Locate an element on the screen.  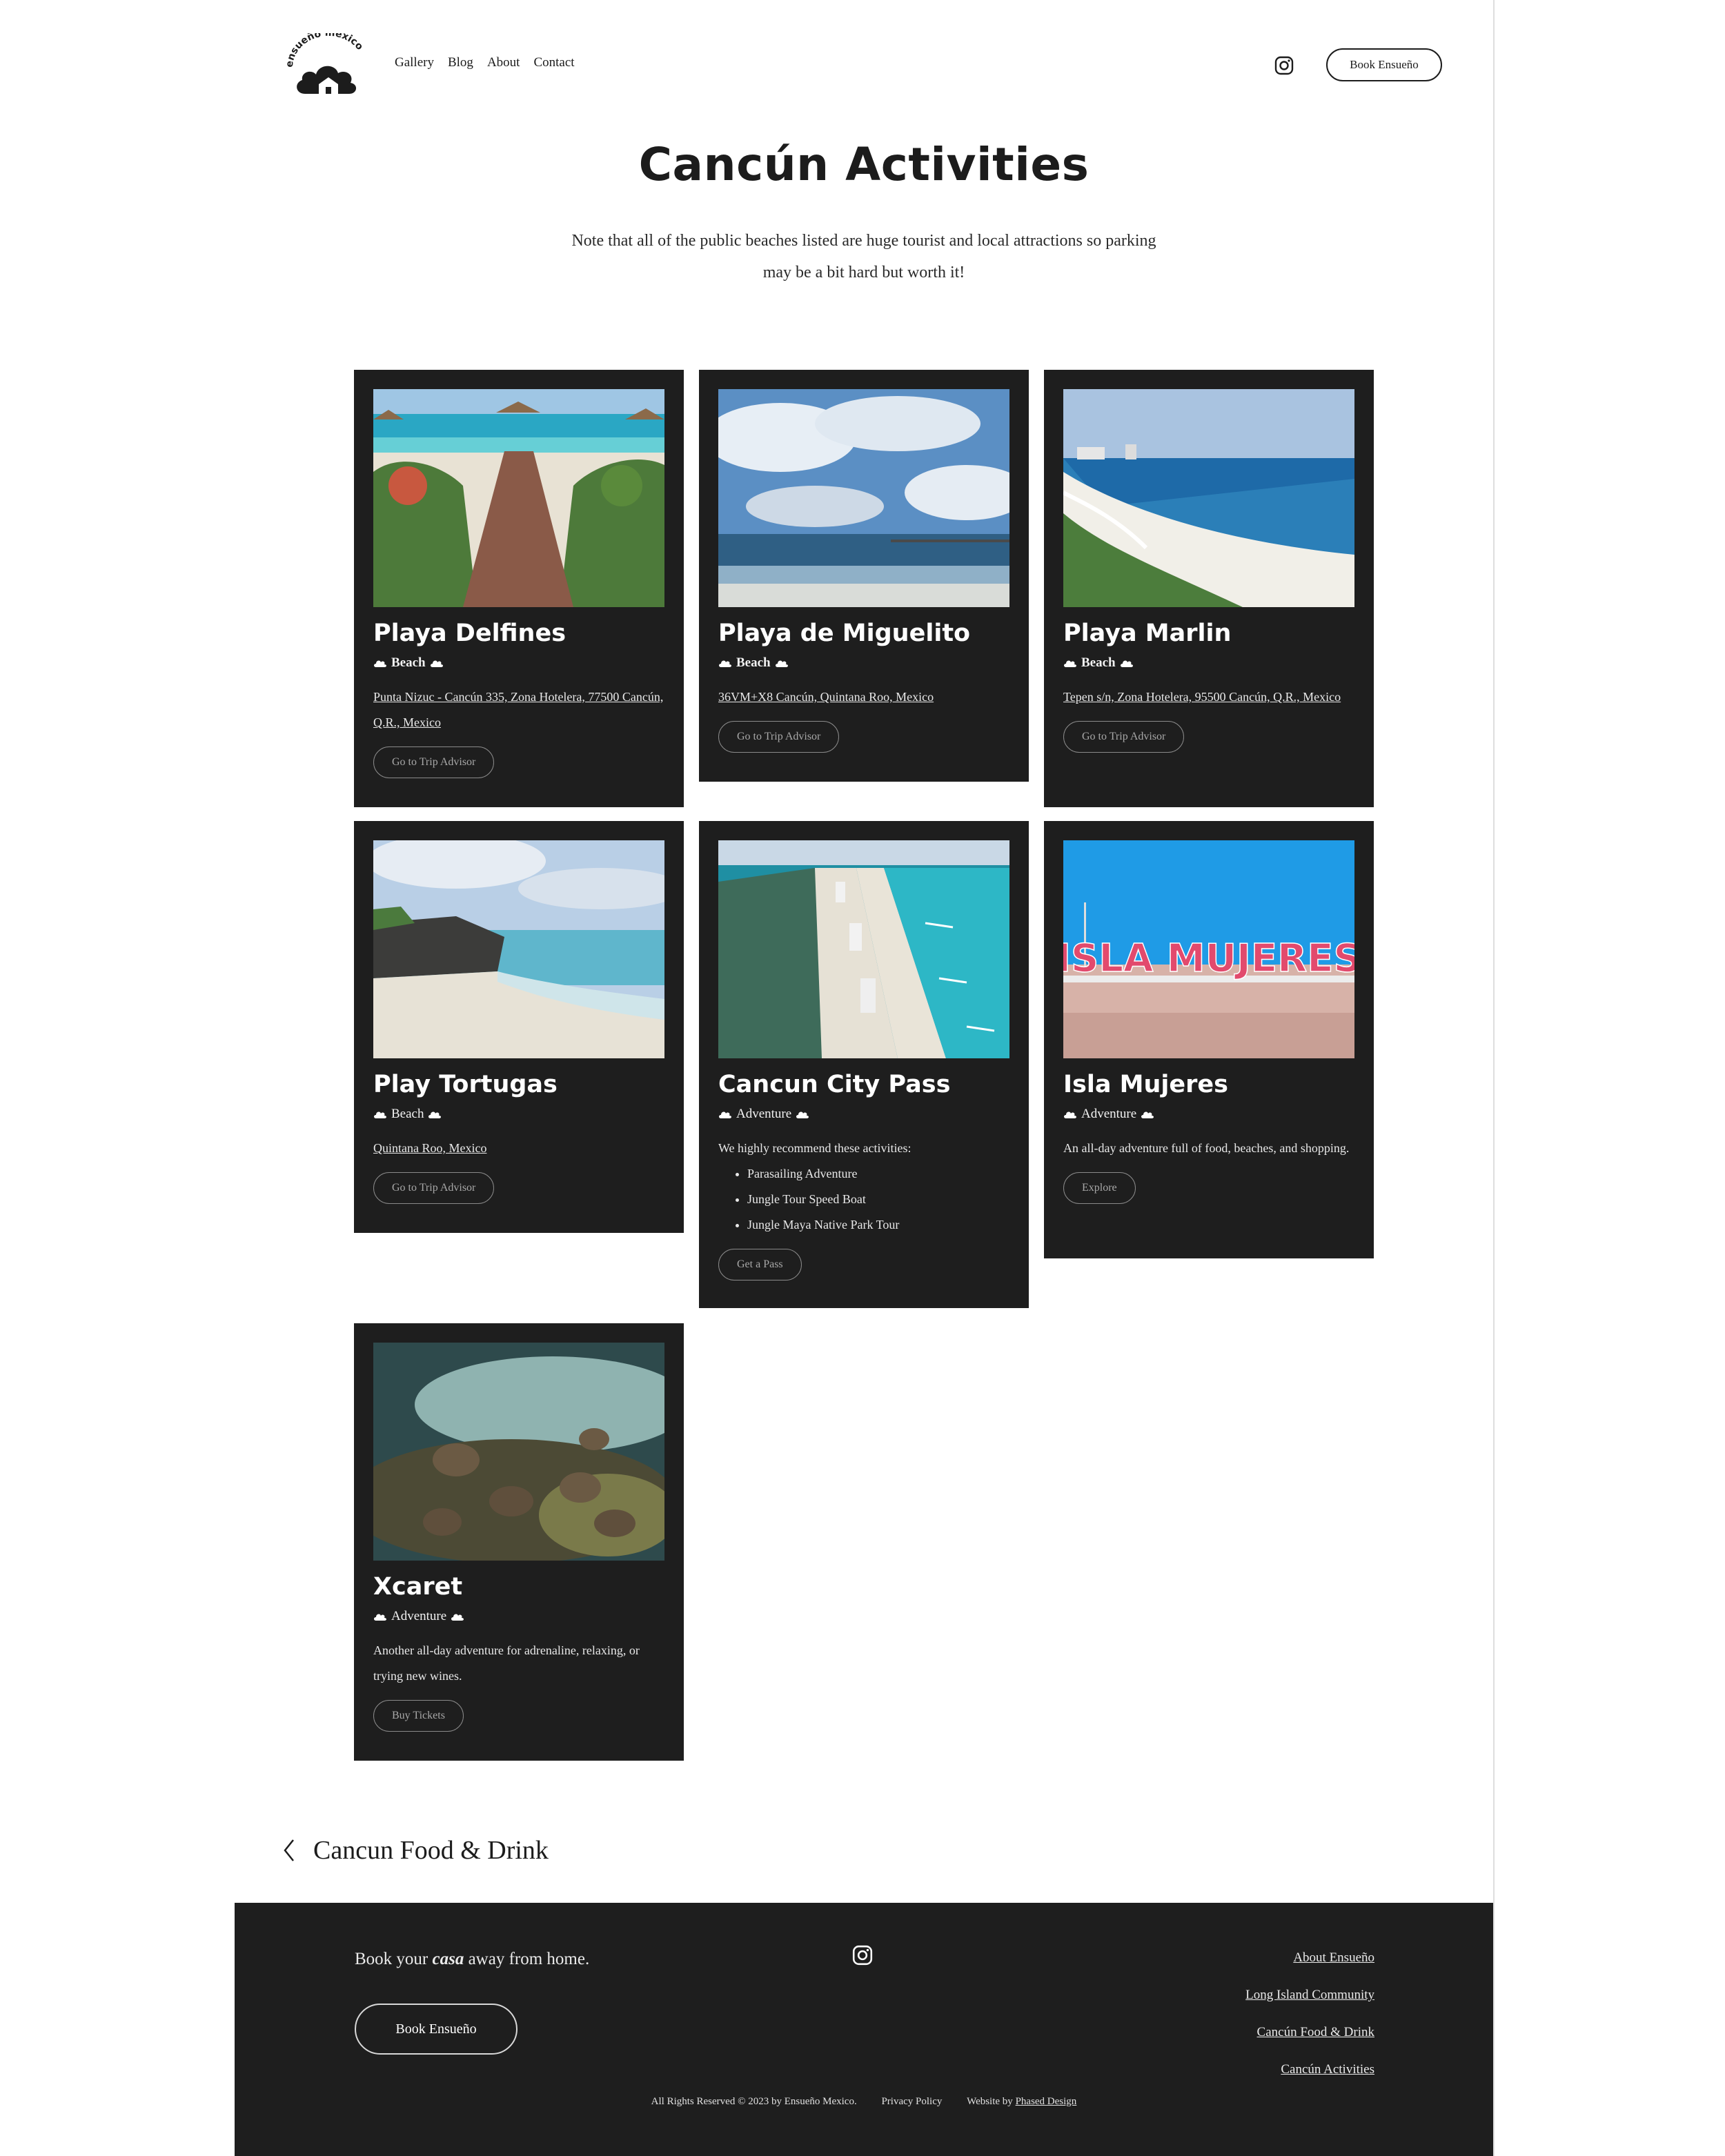
chevron-left-icon is located at coordinates (289, 1850).